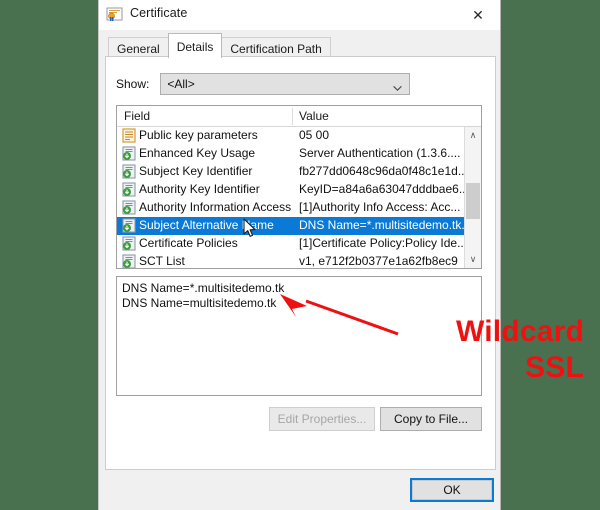  Describe the element at coordinates (129, 135) in the screenshot. I see `orange-document-icon` at that location.